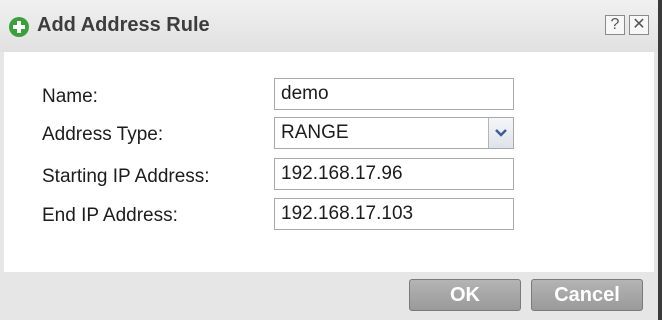  I want to click on address-type-label: Address Type:, so click(103, 134).